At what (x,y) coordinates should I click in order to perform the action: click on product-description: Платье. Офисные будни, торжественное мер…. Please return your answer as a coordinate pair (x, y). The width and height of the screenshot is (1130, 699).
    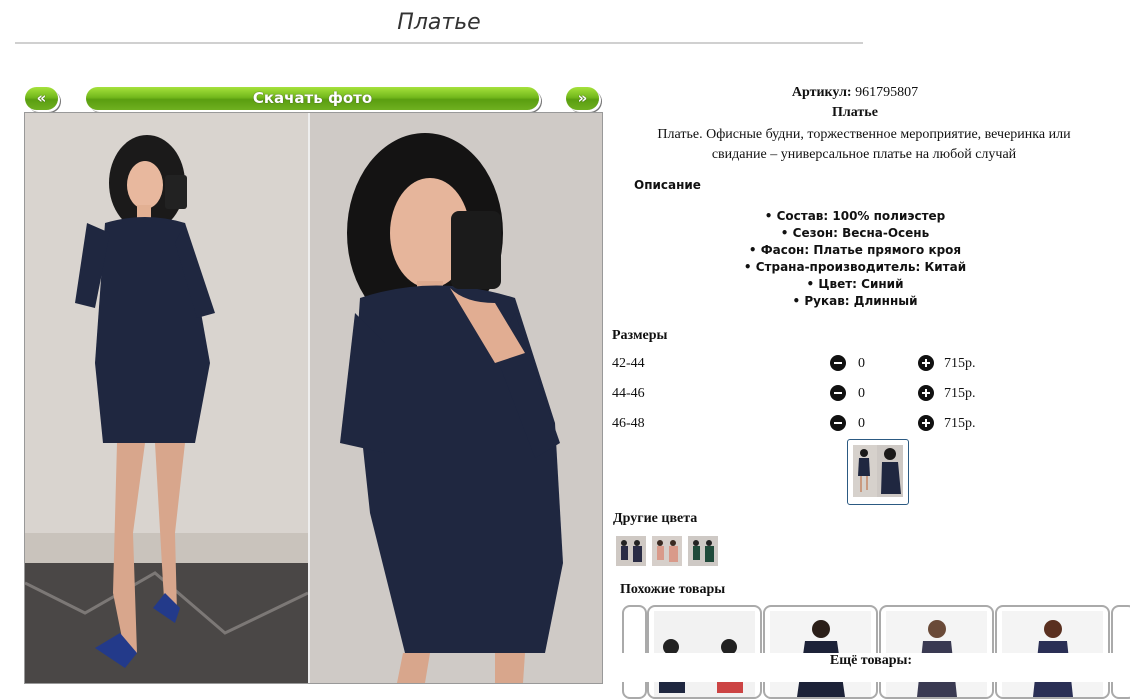
    Looking at the image, I should click on (864, 144).